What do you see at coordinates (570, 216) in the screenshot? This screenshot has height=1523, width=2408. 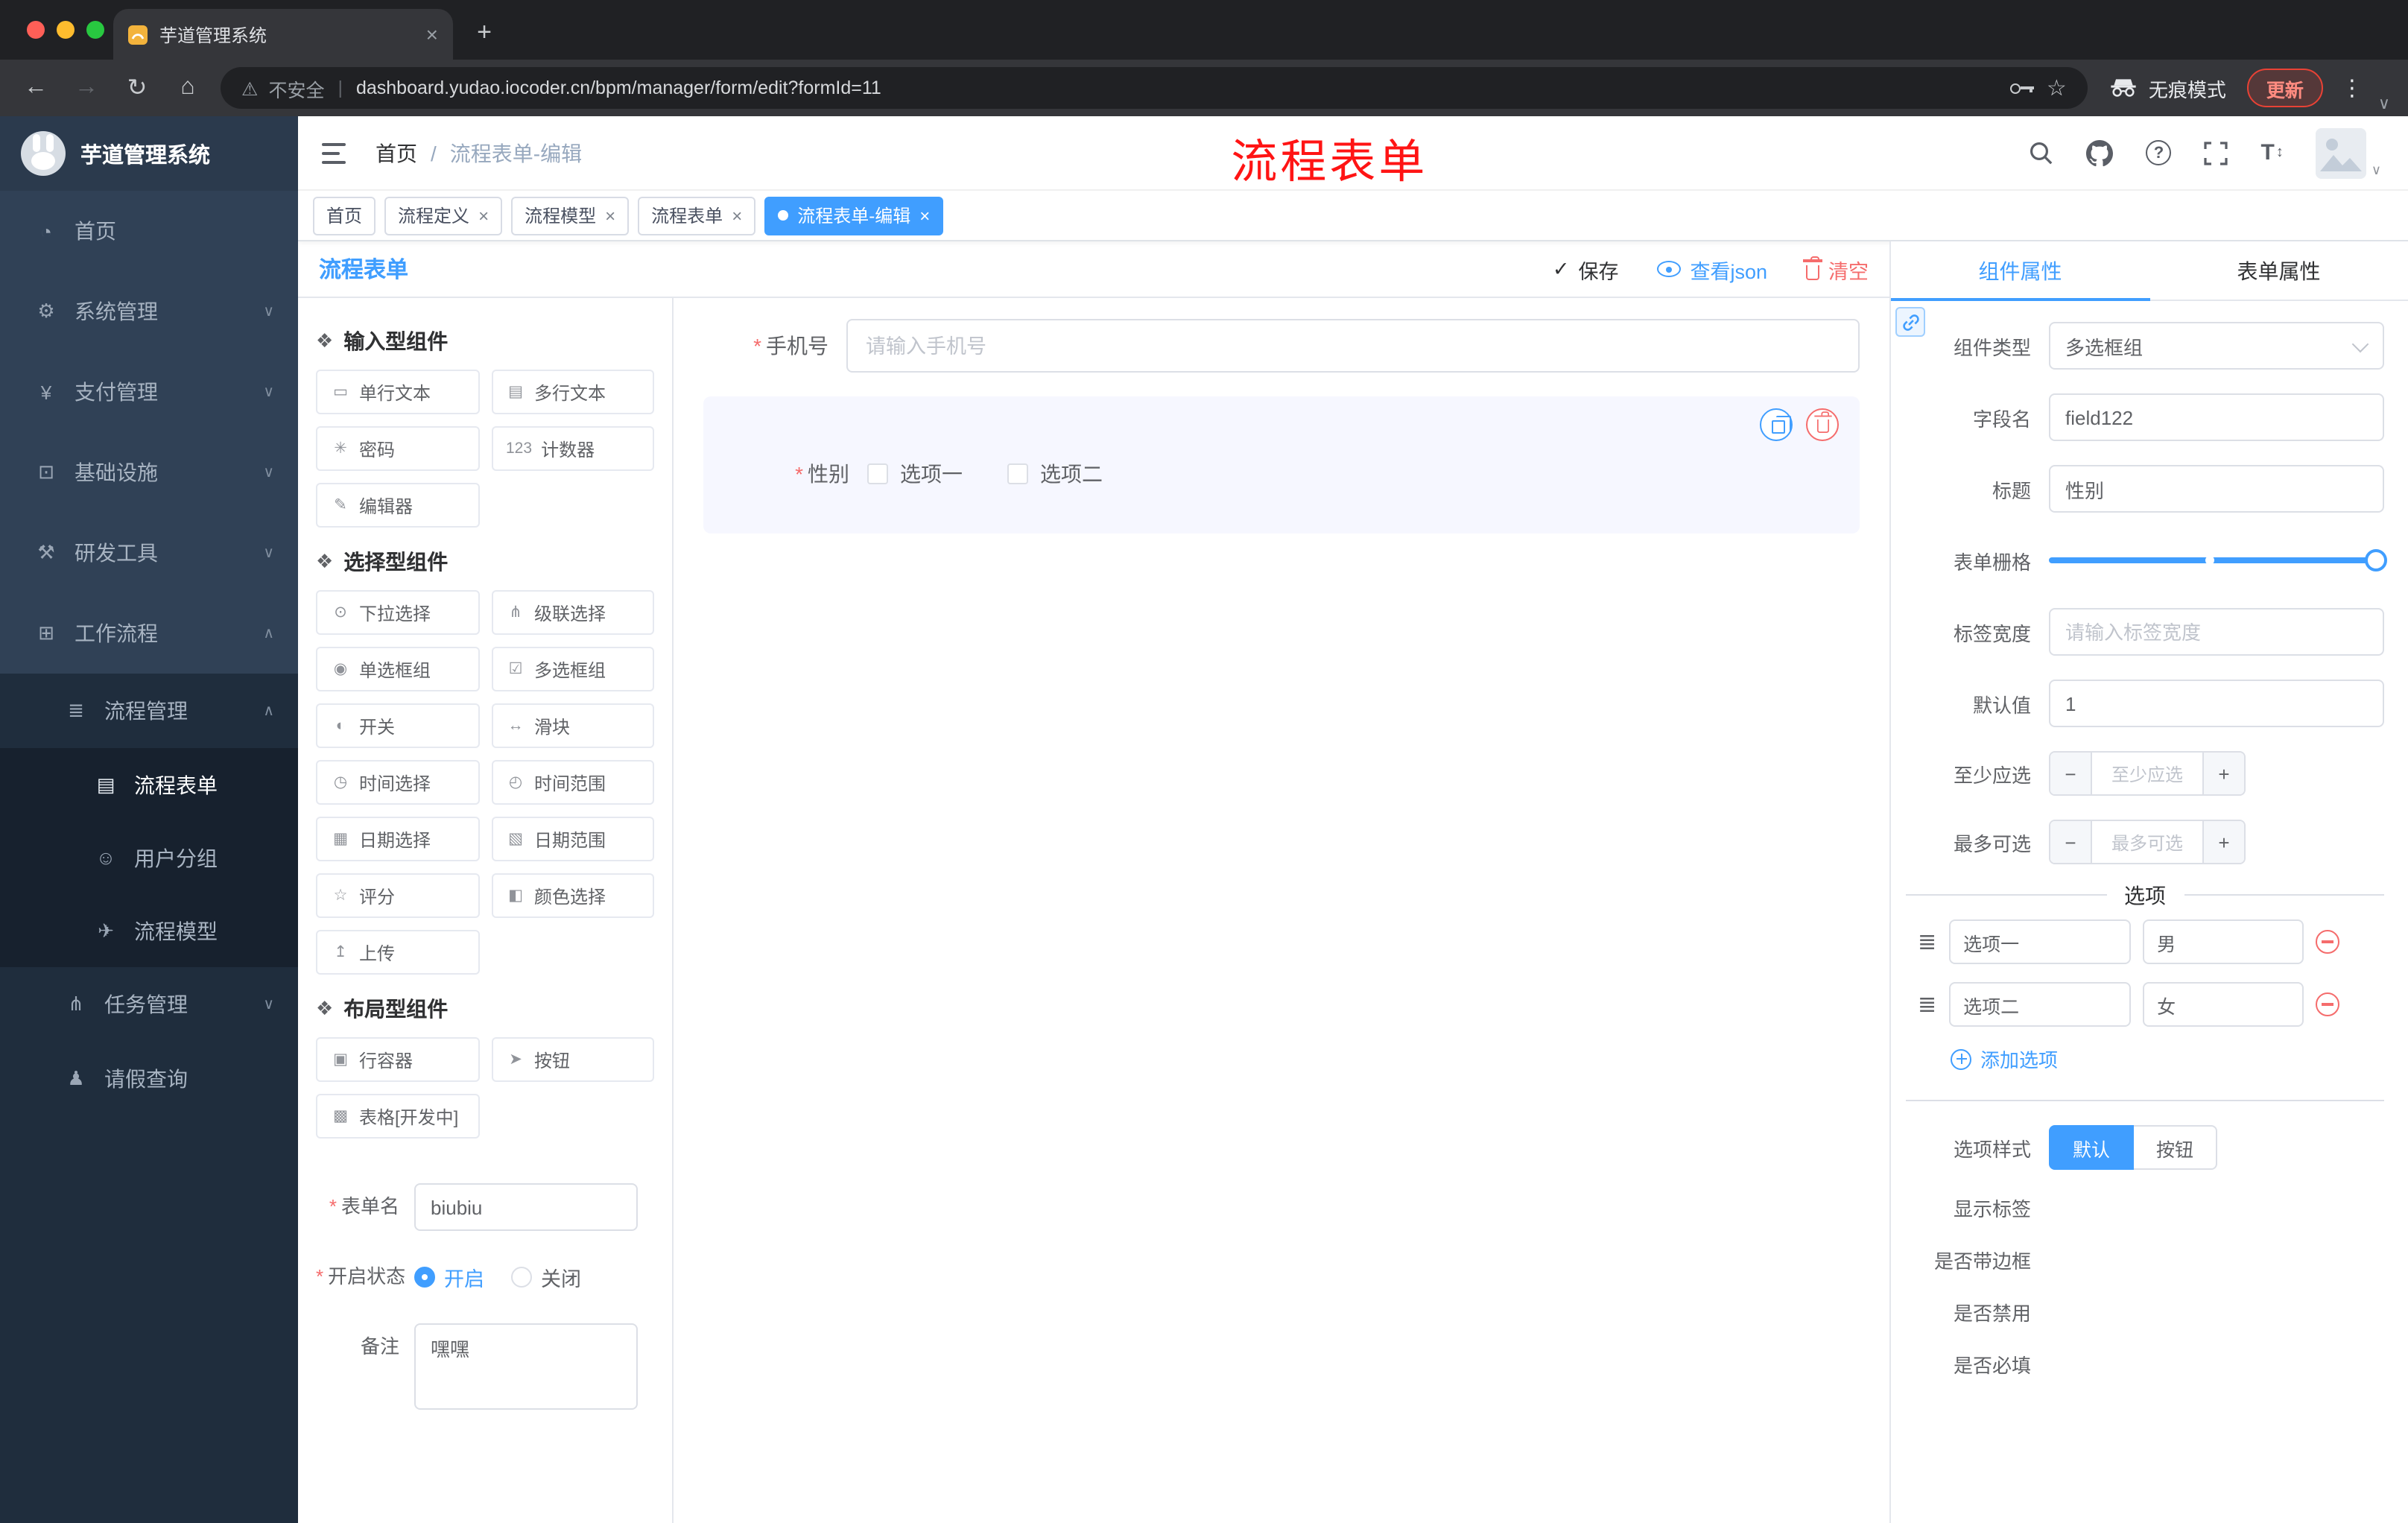 I see `tag-process-model: 流程模型 ×` at bounding box center [570, 216].